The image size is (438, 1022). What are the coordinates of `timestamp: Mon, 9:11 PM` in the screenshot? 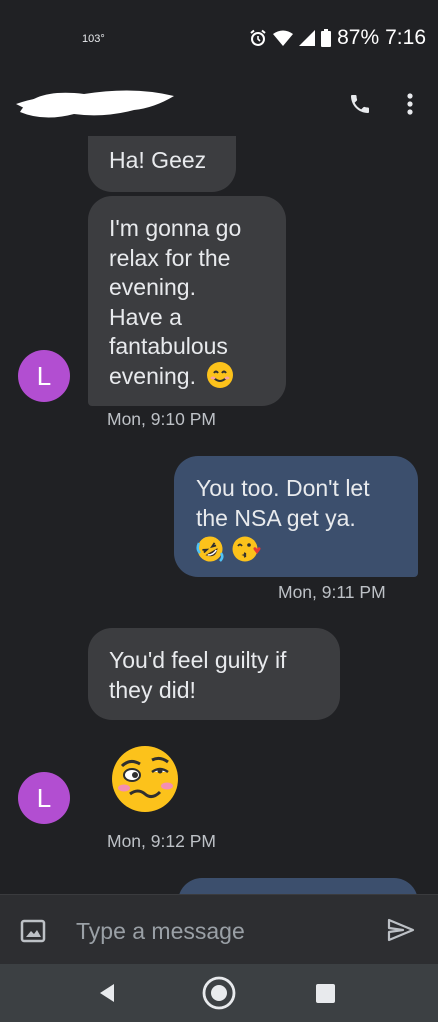 It's located at (332, 592).